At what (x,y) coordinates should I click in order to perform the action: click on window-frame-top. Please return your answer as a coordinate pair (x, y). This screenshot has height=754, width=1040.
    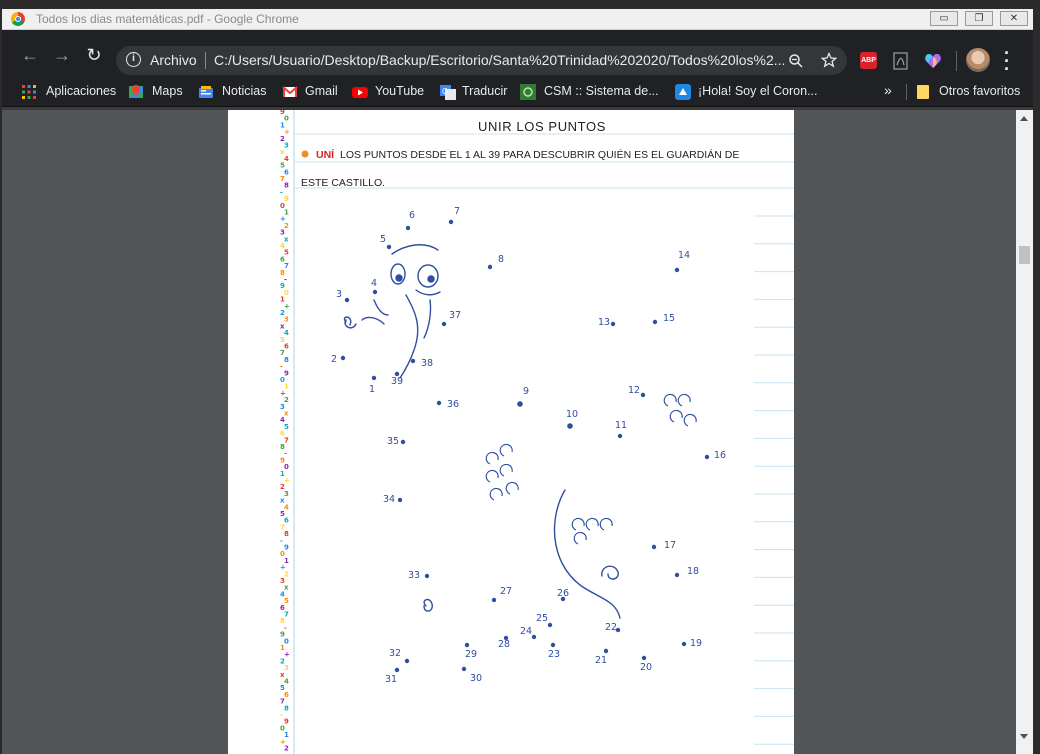
    Looking at the image, I should click on (520, 4).